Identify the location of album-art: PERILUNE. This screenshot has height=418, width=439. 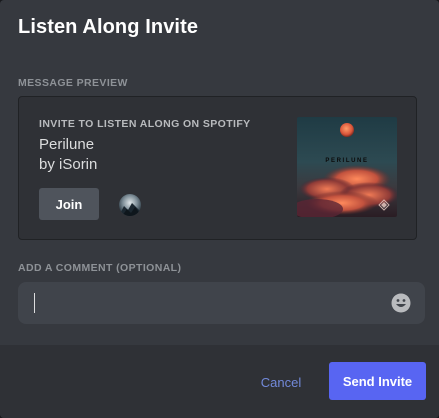
(347, 167).